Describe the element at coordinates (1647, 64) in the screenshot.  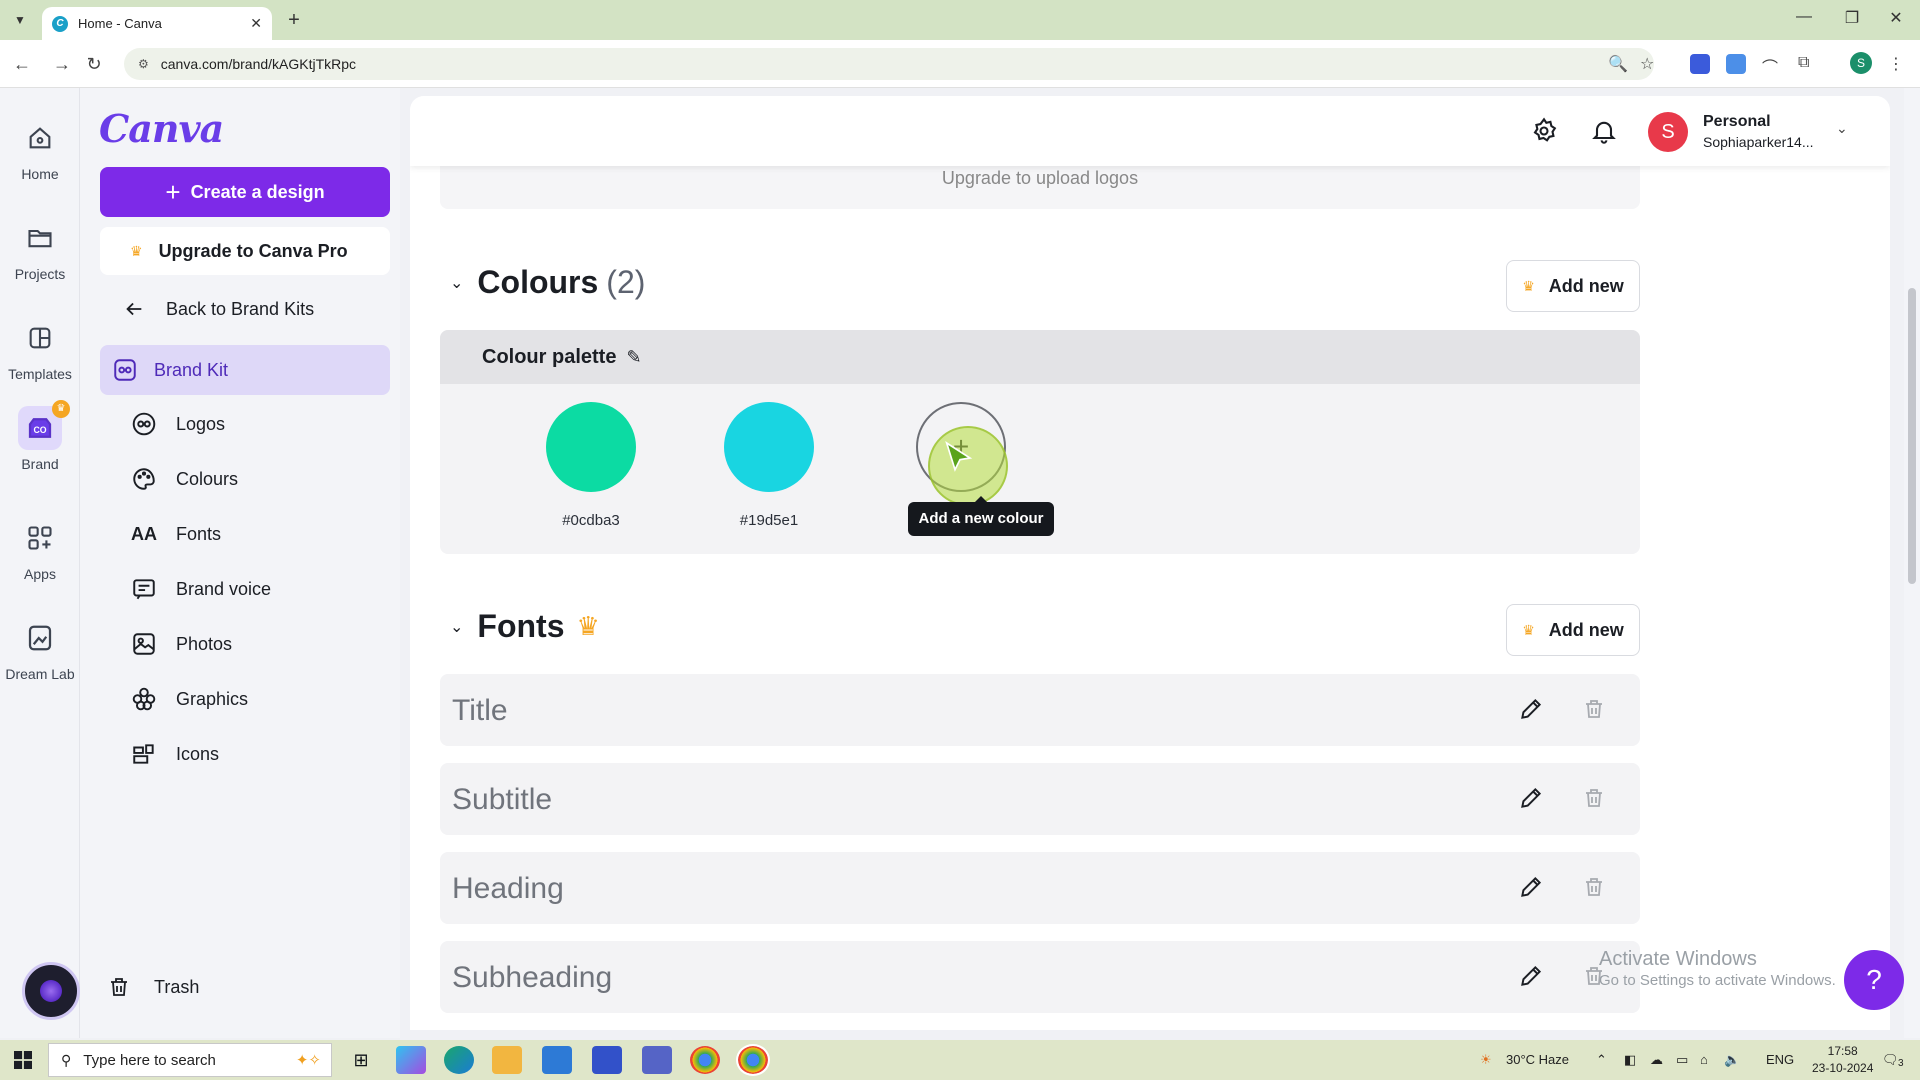
I see `bookmark-star-icon: ☆` at that location.